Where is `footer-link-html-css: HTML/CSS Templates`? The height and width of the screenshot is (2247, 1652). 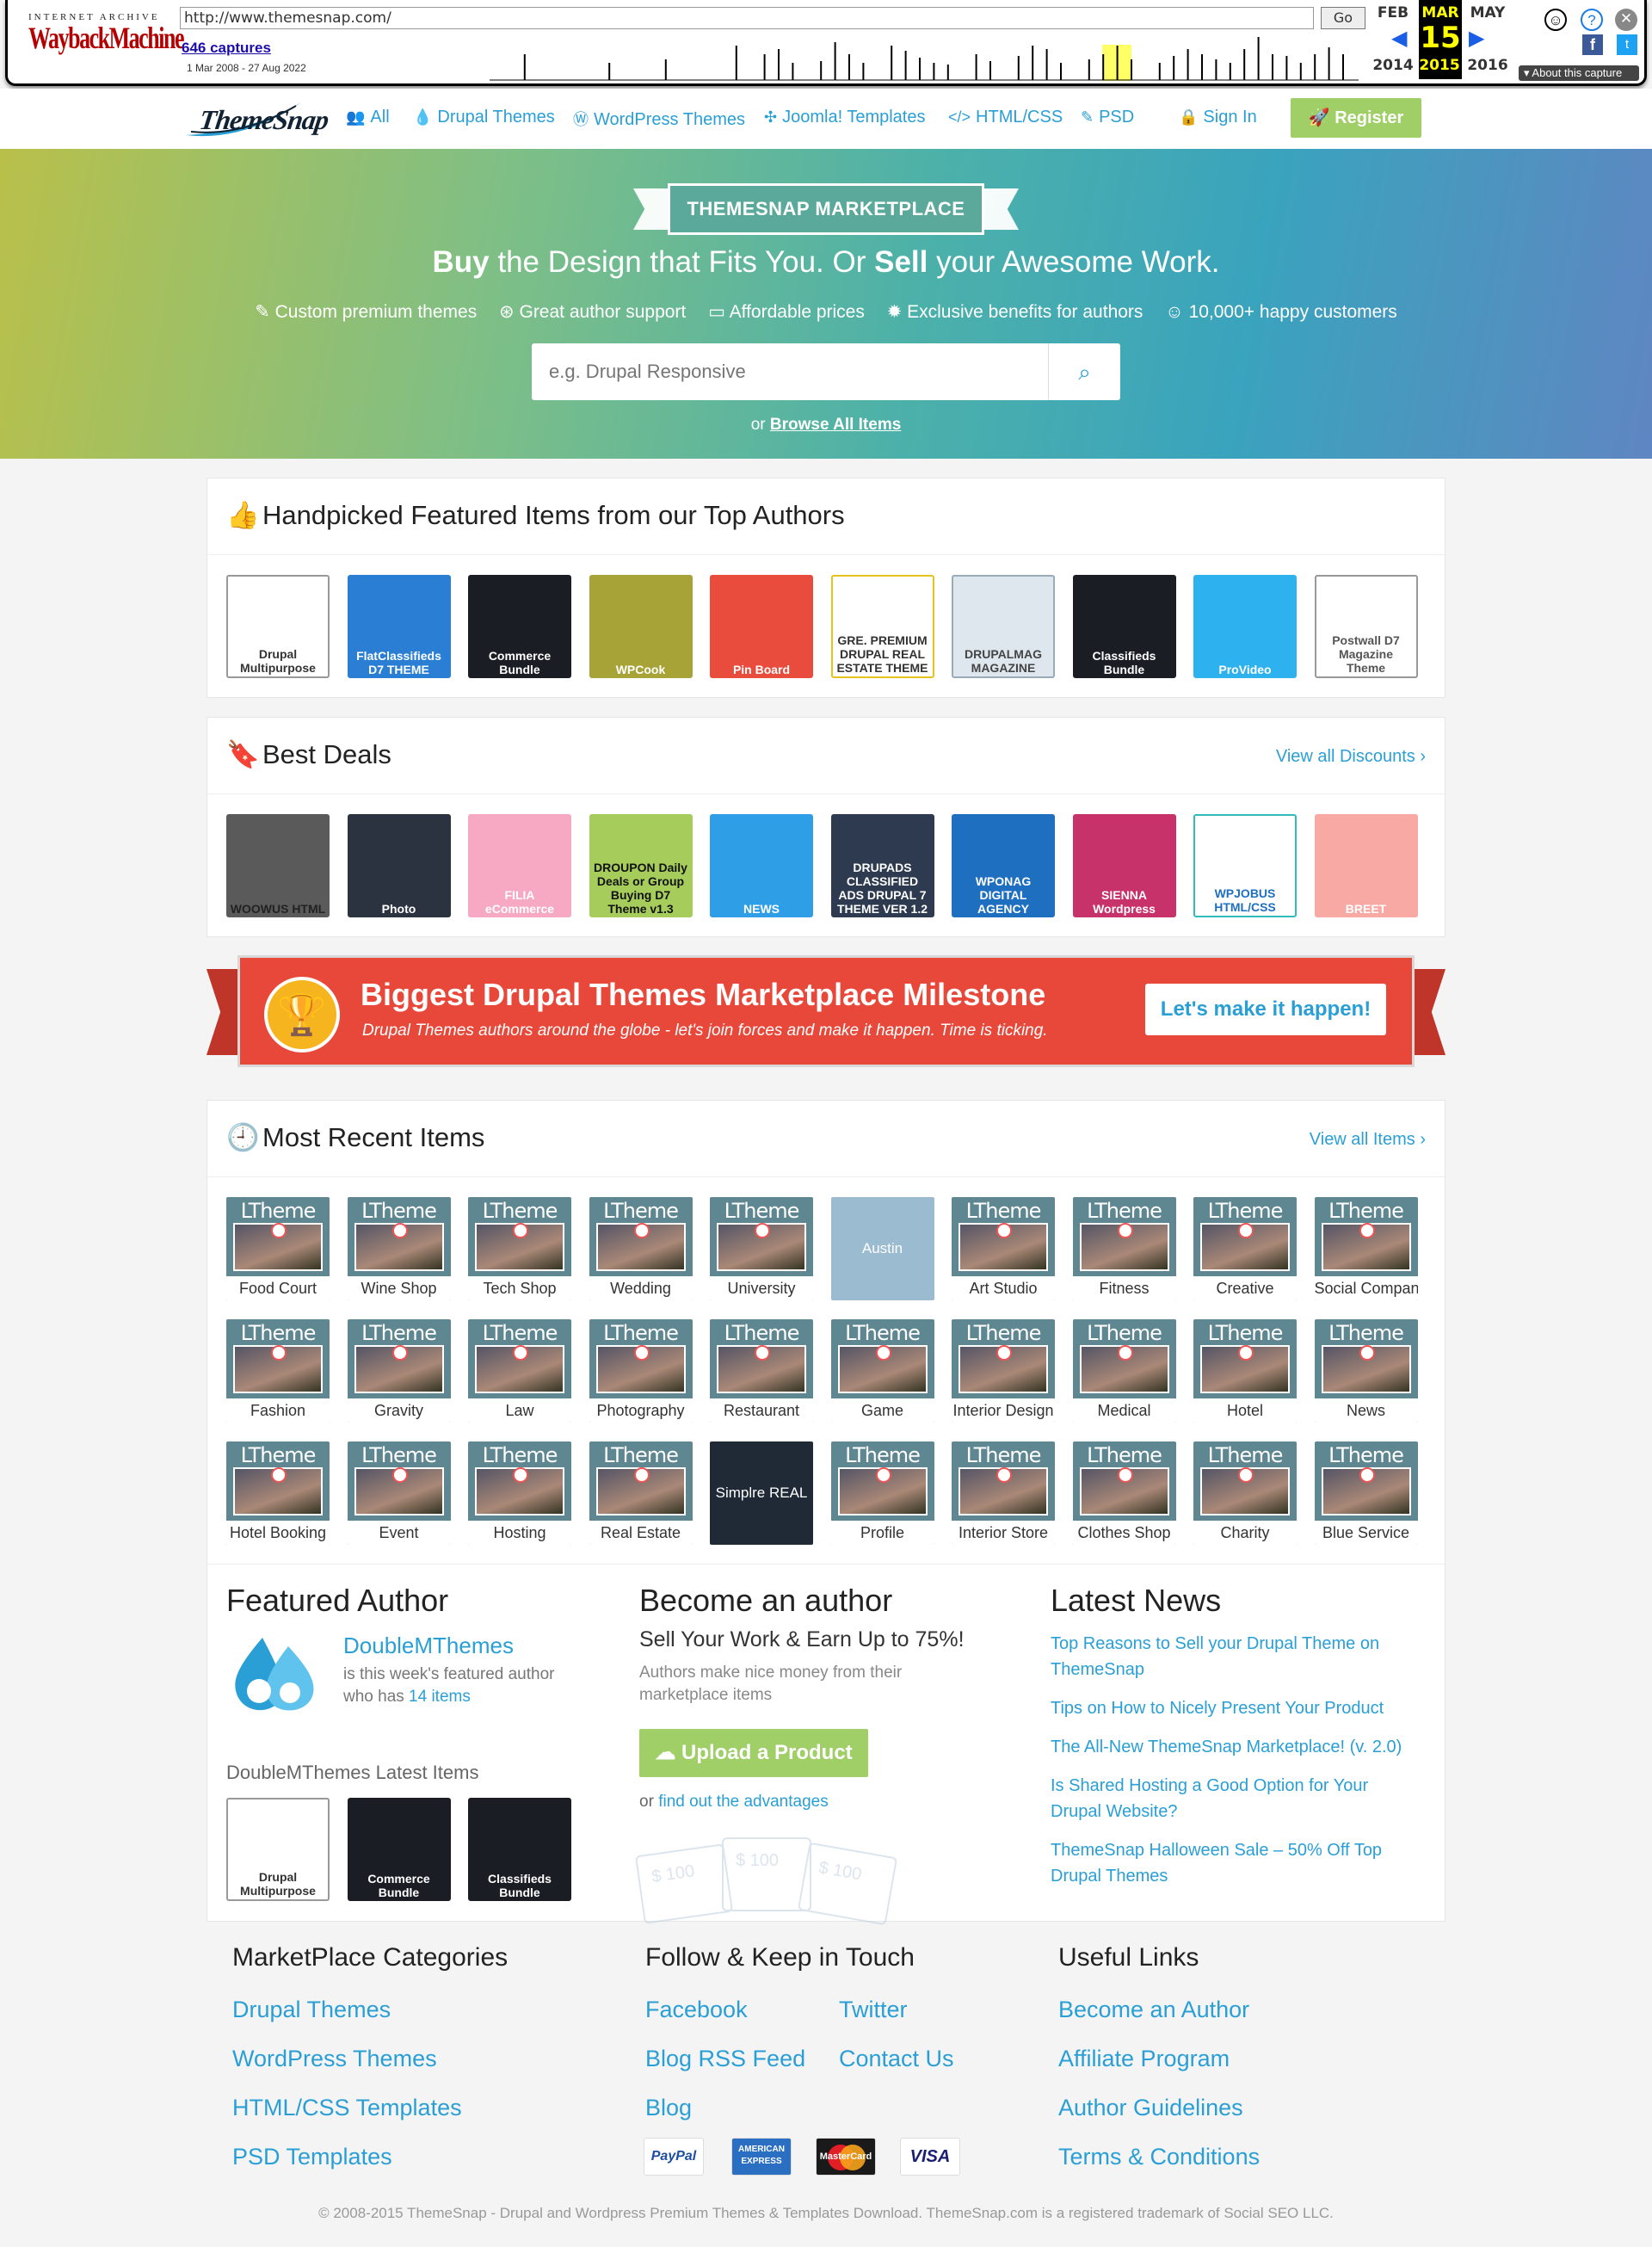
footer-link-html-css: HTML/CSS Templates is located at coordinates (347, 2108).